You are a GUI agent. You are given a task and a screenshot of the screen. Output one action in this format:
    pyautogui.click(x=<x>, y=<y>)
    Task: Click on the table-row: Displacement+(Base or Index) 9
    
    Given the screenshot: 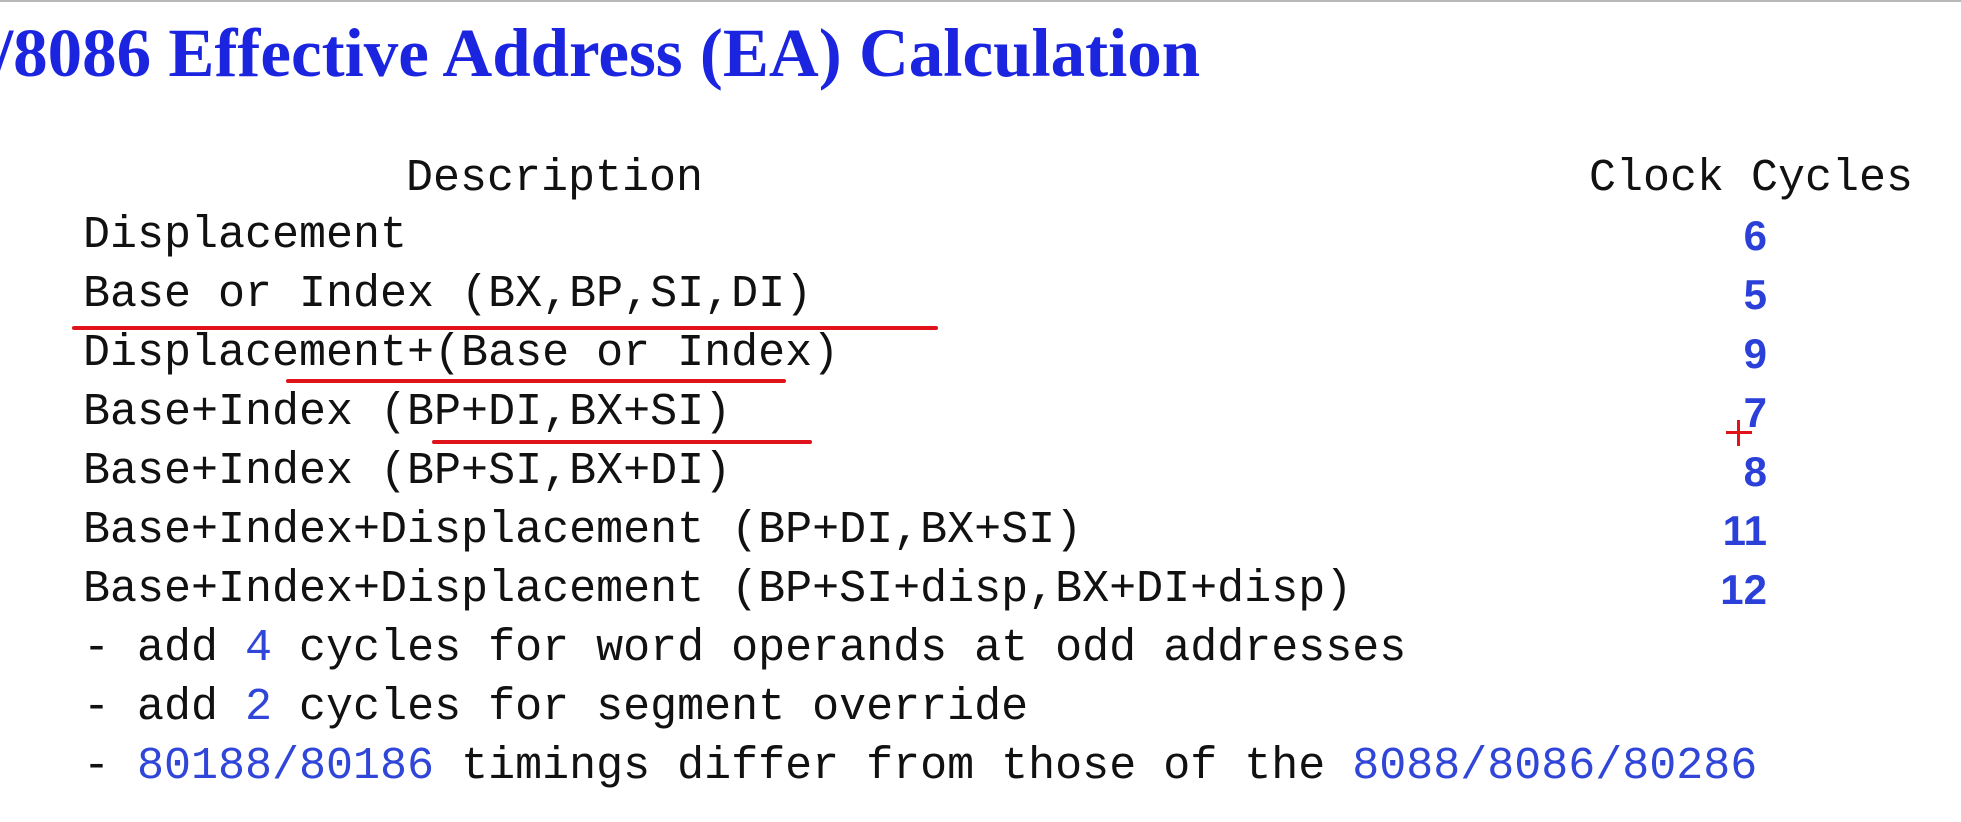 What is the action you would take?
    pyautogui.click(x=980, y=354)
    